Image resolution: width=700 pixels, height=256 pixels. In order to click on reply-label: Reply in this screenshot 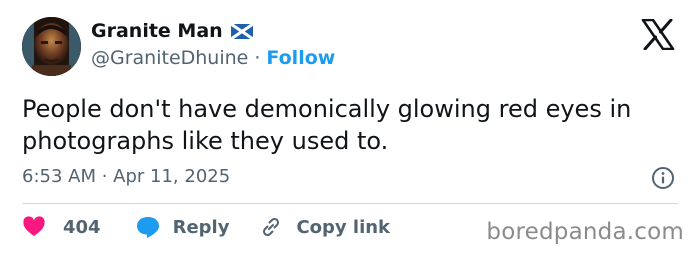, I will do `click(201, 227)`.